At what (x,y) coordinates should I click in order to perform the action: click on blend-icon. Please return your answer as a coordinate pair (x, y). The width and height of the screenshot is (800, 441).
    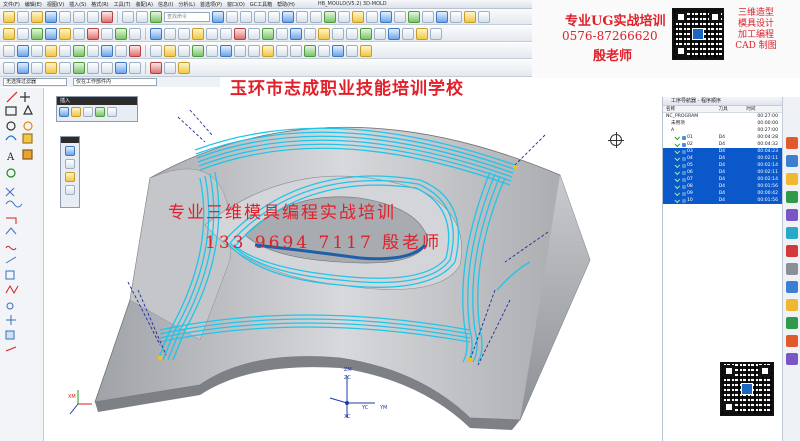
    Looking at the image, I should click on (107, 50).